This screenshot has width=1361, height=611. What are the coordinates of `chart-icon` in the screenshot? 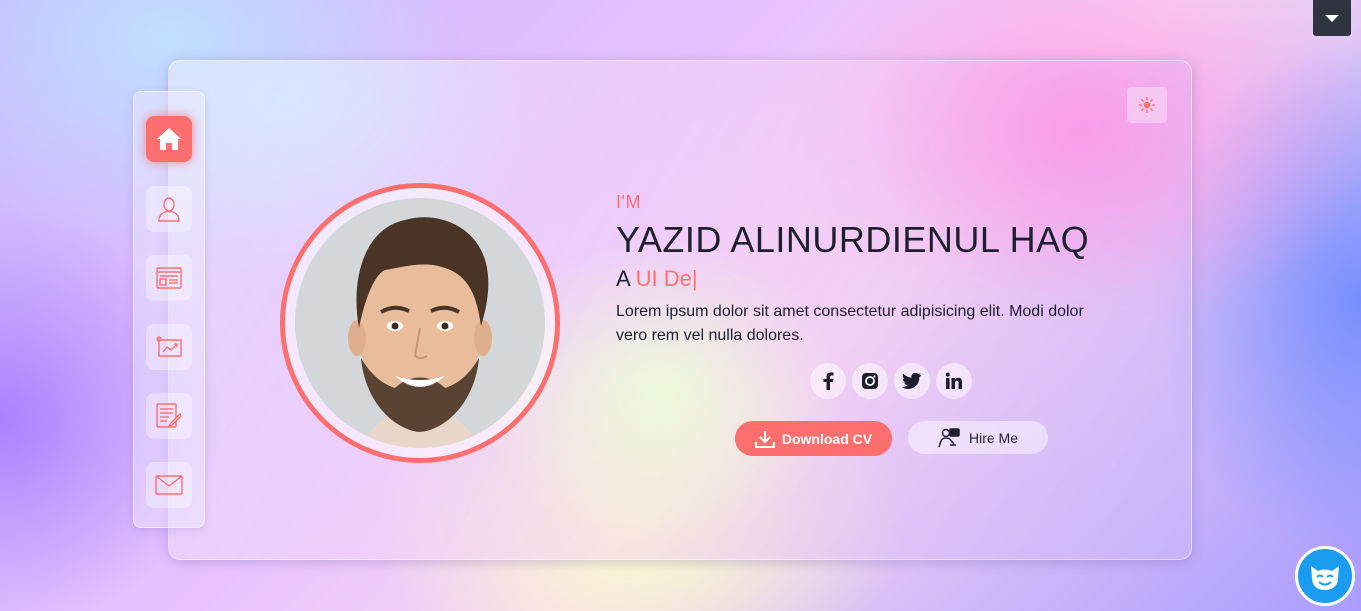 It's located at (169, 346).